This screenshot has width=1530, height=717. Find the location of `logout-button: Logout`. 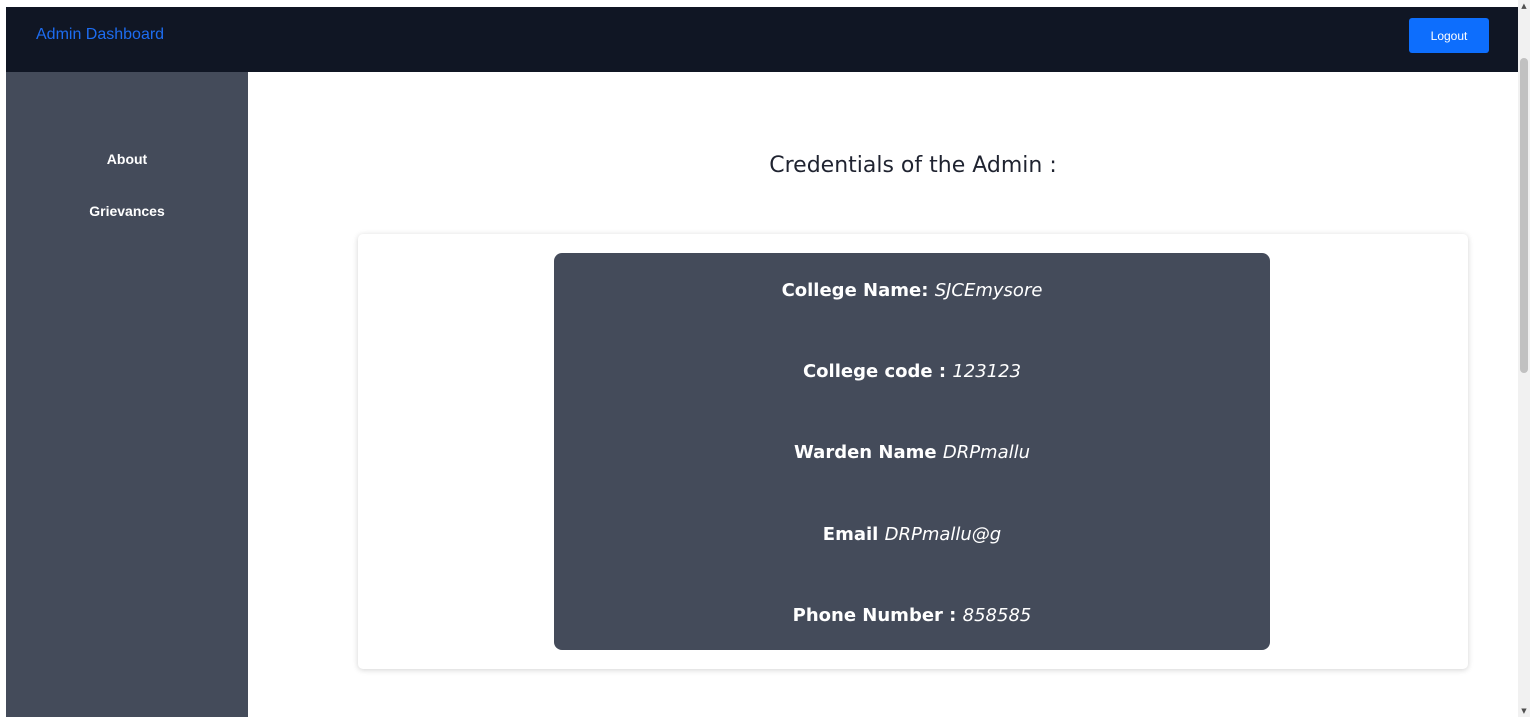

logout-button: Logout is located at coordinates (1449, 35).